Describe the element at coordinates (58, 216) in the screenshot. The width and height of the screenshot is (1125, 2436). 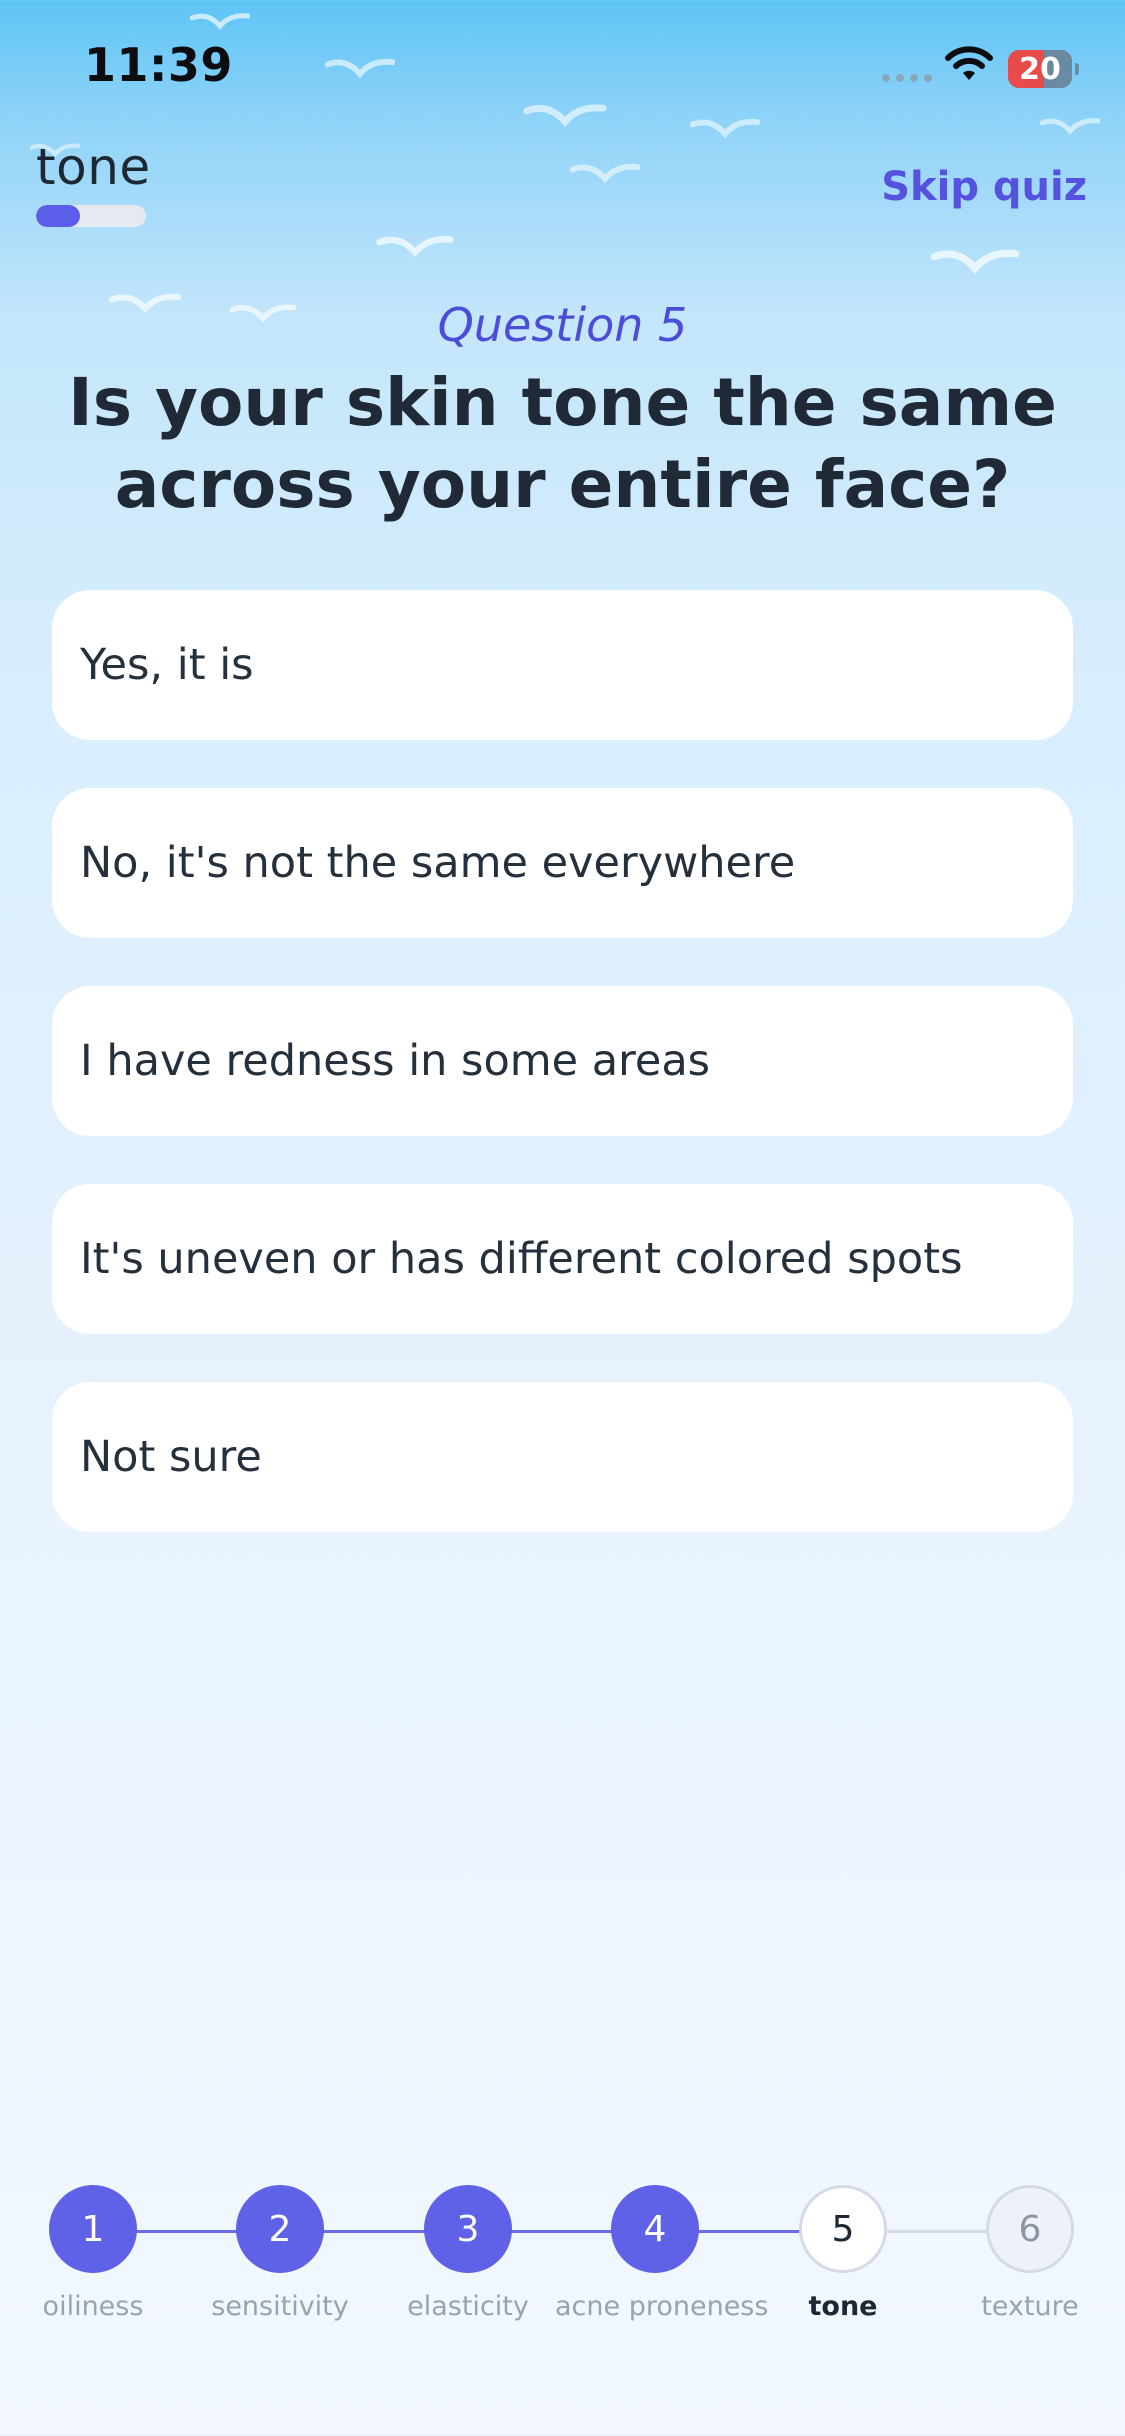
I see `section-progress-fill` at that location.